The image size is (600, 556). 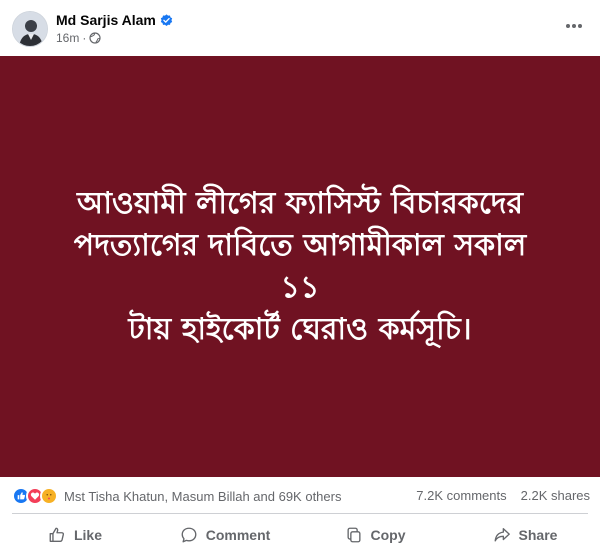 I want to click on share-icon, so click(x=502, y=535).